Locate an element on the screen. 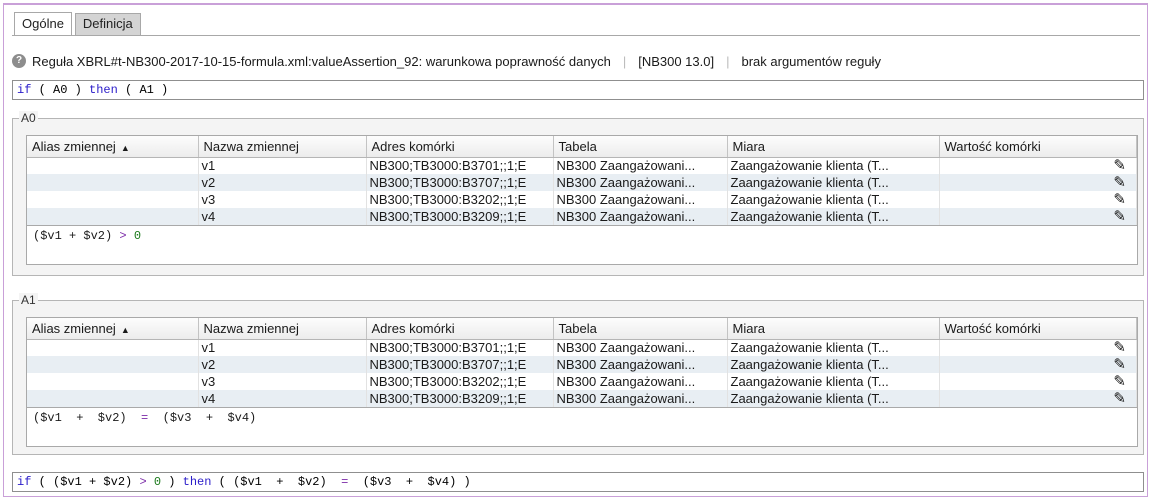 The height and width of the screenshot is (501, 1151). formula-text: ( ($v1 + $v2) is located at coordinates (85, 482).